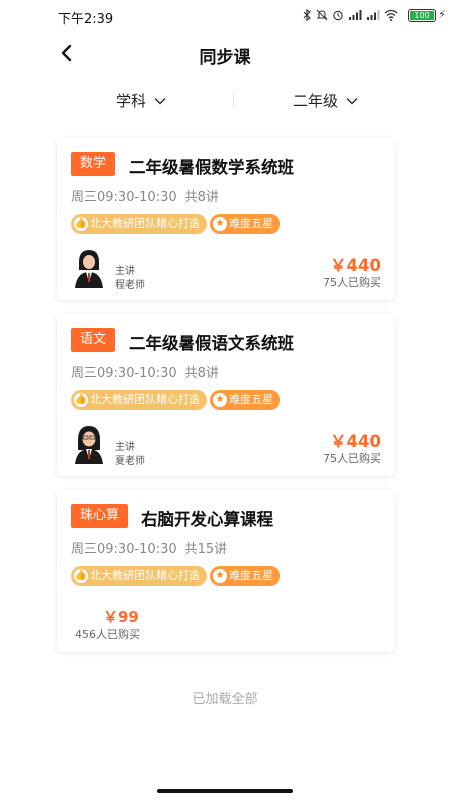  Describe the element at coordinates (225, 58) in the screenshot. I see `page-title: 同步课` at that location.